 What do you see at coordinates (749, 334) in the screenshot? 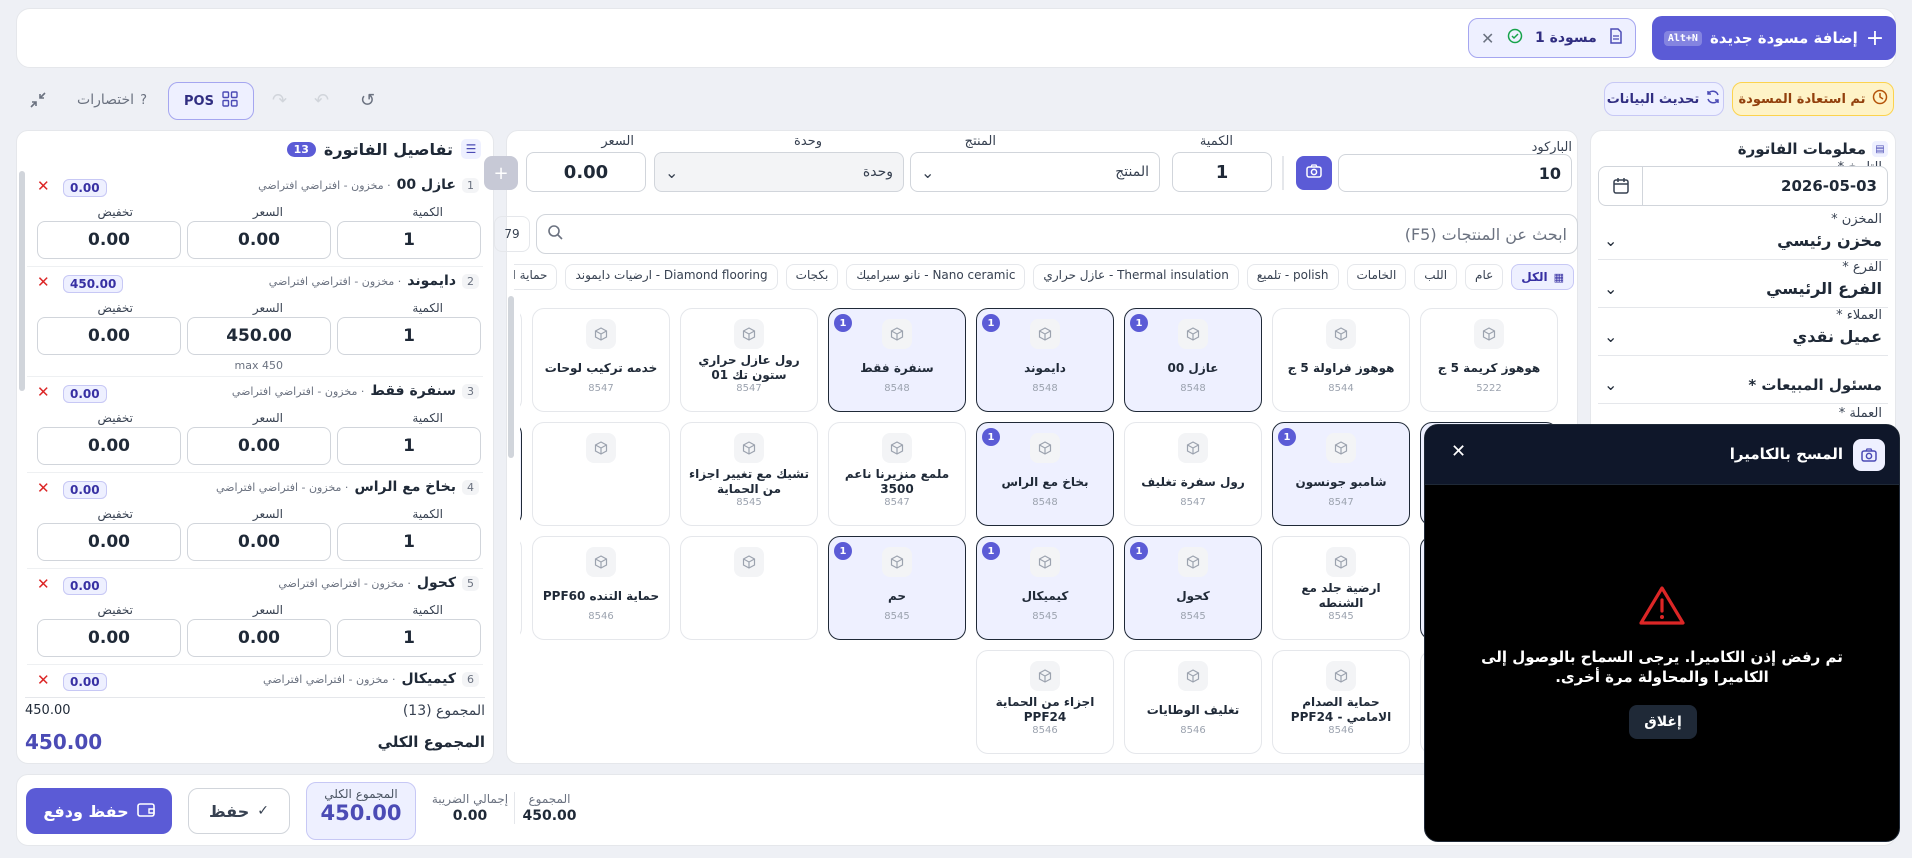
I see `box-icon` at bounding box center [749, 334].